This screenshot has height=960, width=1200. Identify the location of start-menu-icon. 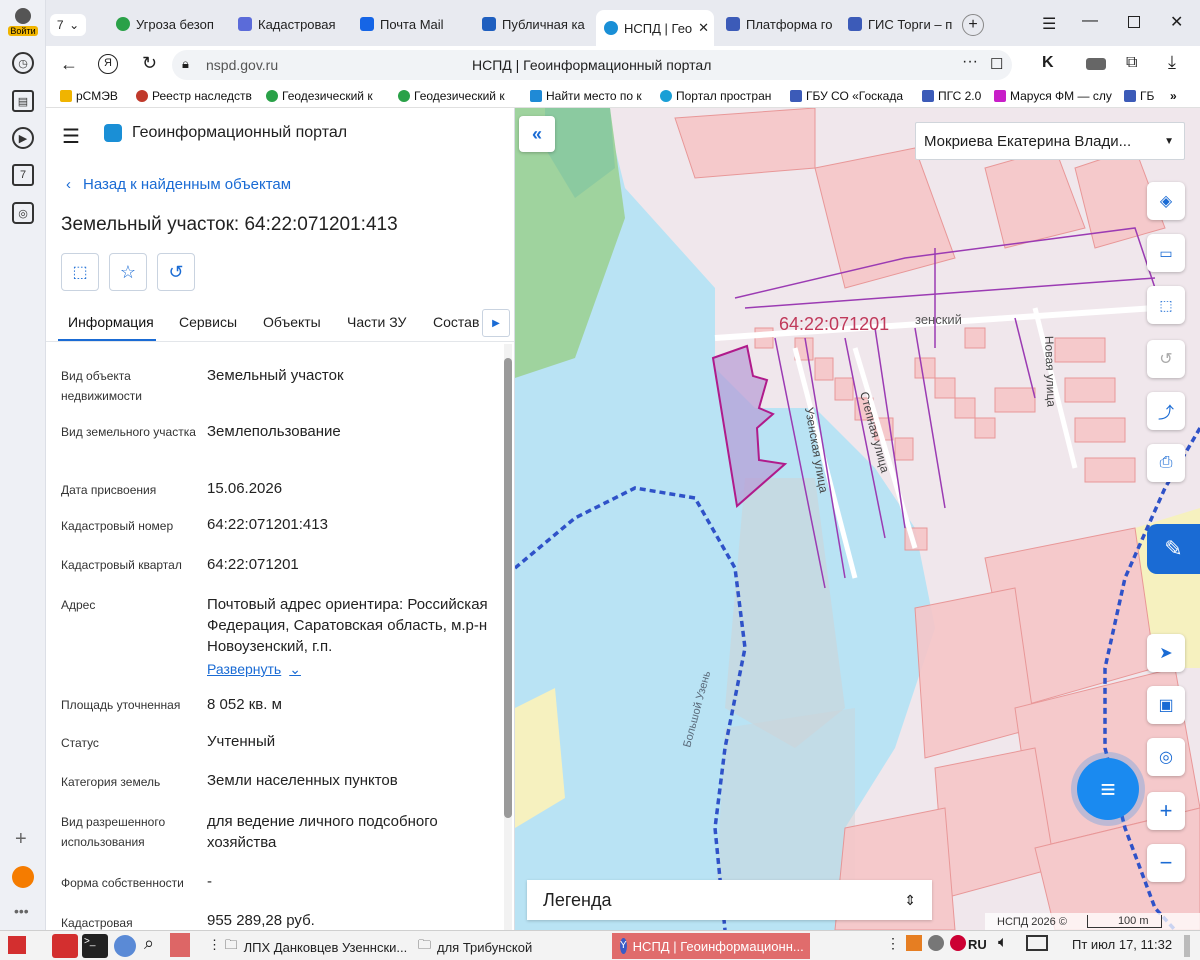
(17, 945).